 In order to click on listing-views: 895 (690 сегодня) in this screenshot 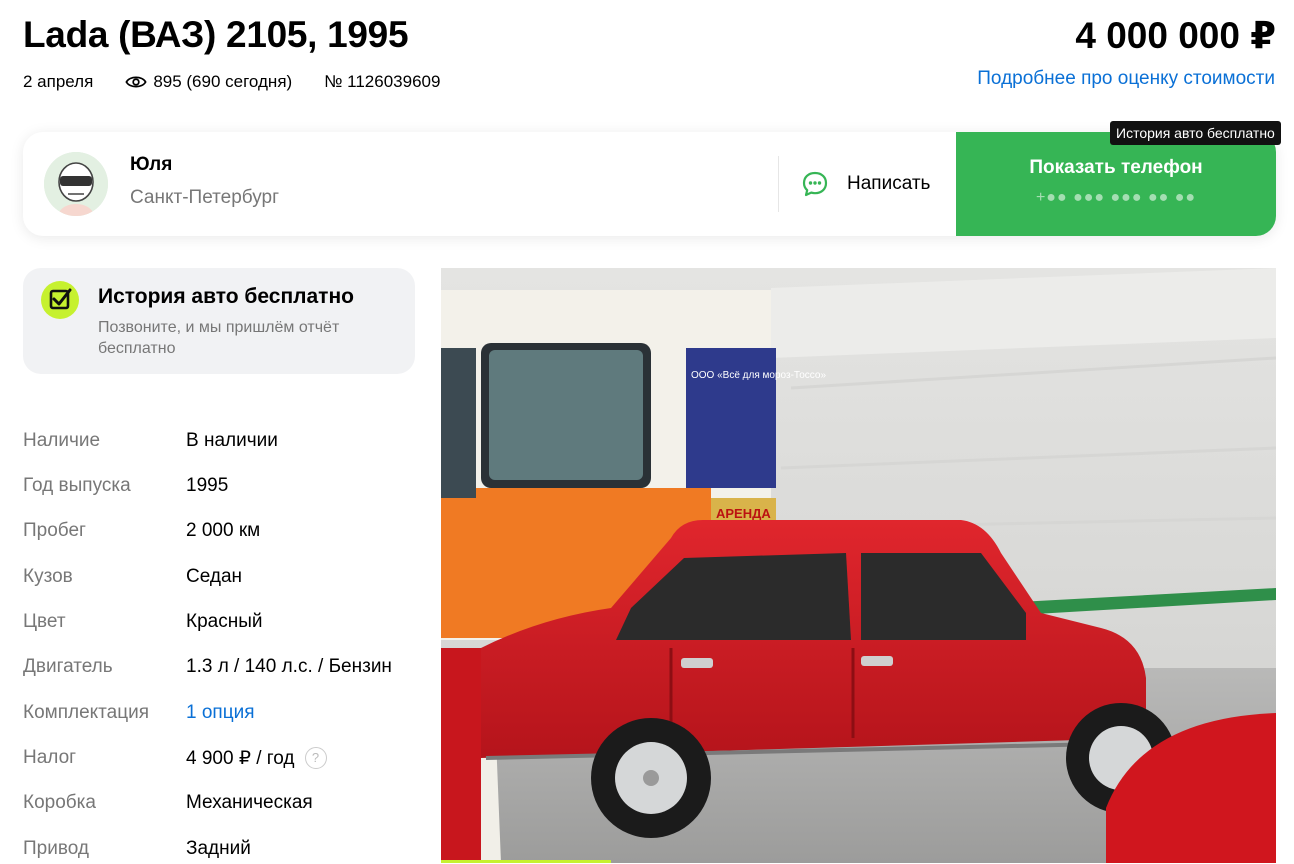, I will do `click(208, 82)`.